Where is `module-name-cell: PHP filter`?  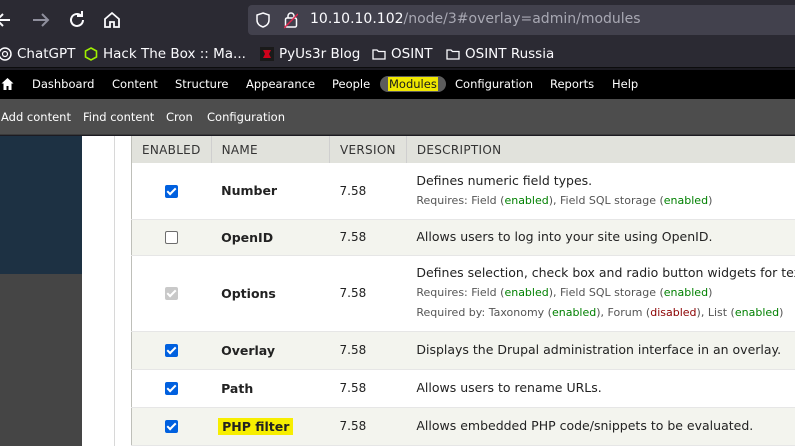 module-name-cell: PHP filter is located at coordinates (270, 426).